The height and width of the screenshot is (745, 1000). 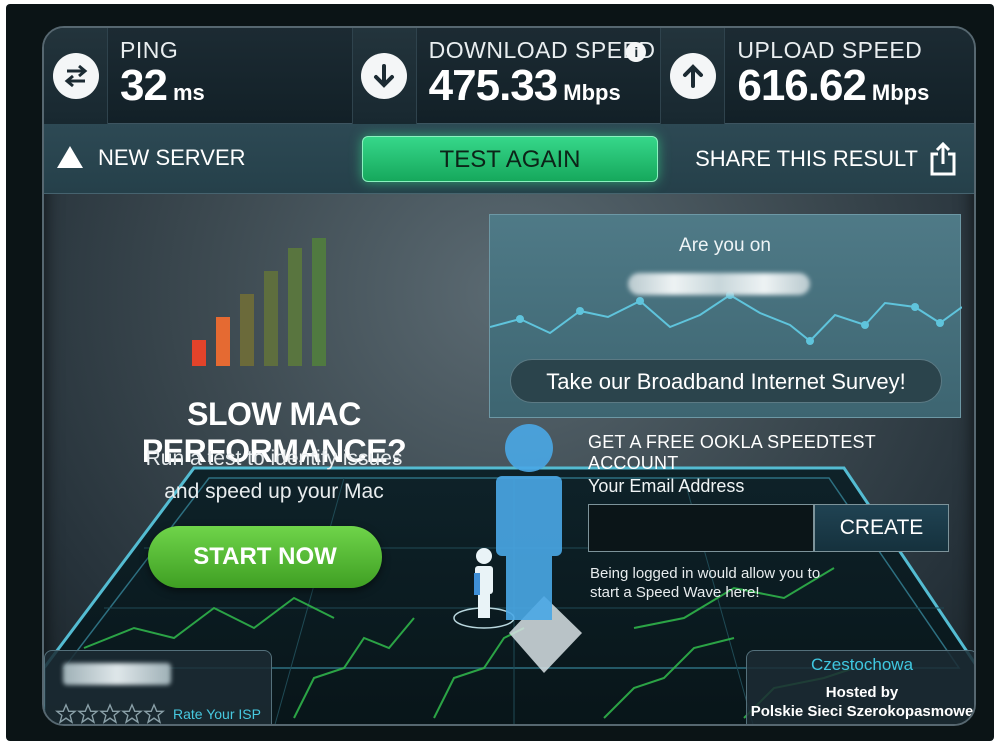 What do you see at coordinates (149, 50) in the screenshot?
I see `ping-label: PING` at bounding box center [149, 50].